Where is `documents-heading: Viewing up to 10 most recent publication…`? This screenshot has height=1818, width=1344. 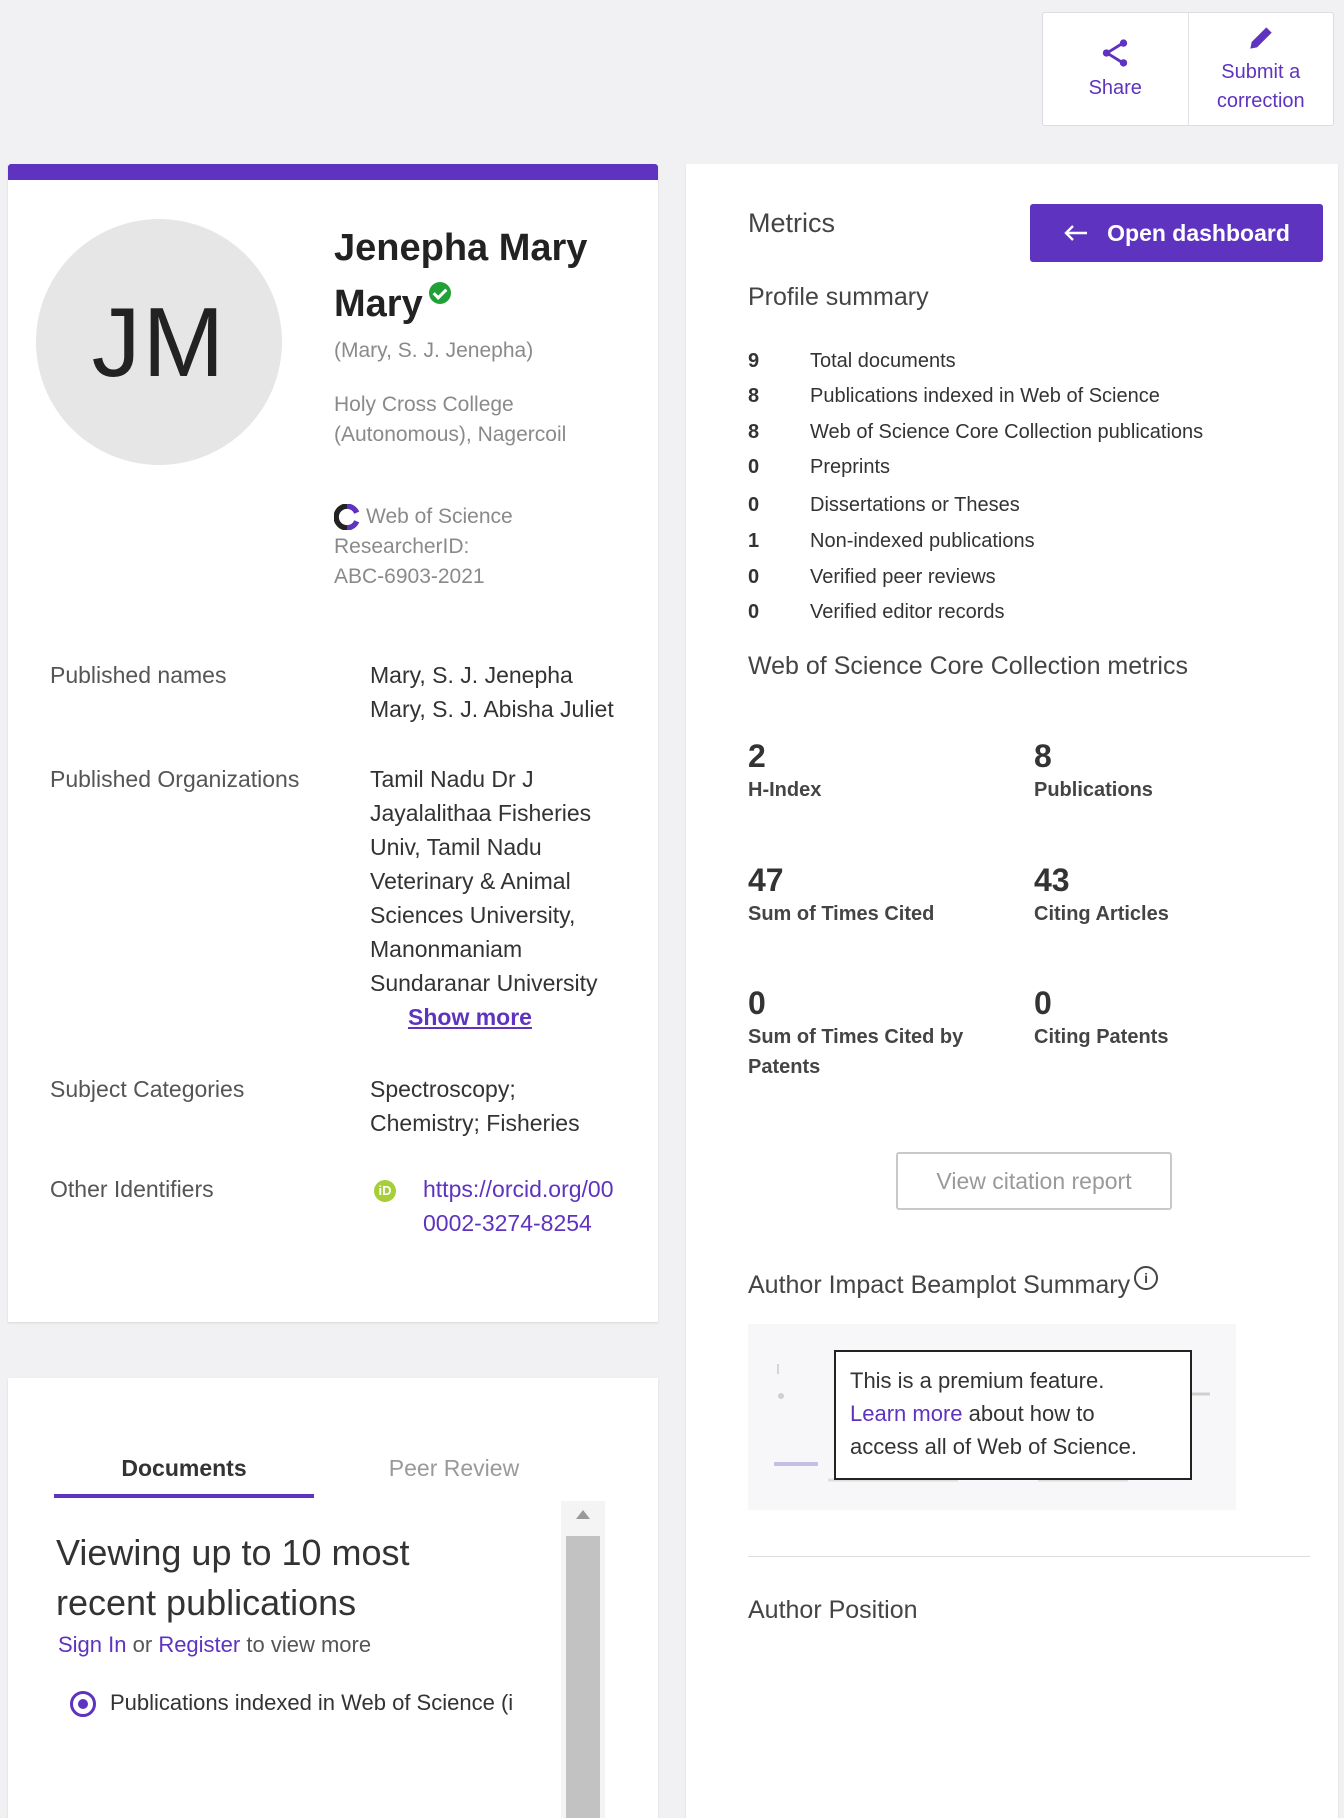 documents-heading: Viewing up to 10 most recent publication… is located at coordinates (233, 1577).